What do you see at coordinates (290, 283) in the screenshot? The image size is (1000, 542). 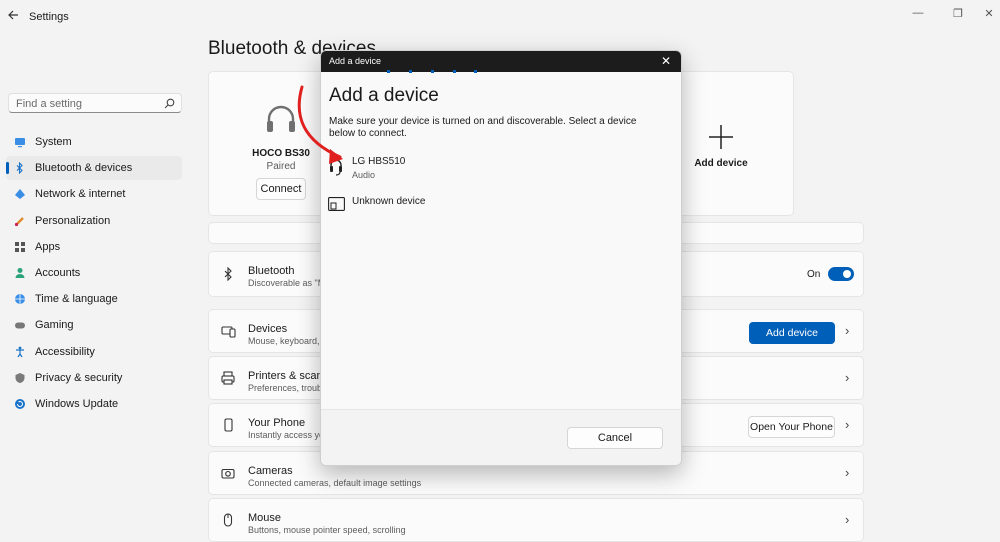 I see `bluetooth-subtitle: Discoverable as "MS` at bounding box center [290, 283].